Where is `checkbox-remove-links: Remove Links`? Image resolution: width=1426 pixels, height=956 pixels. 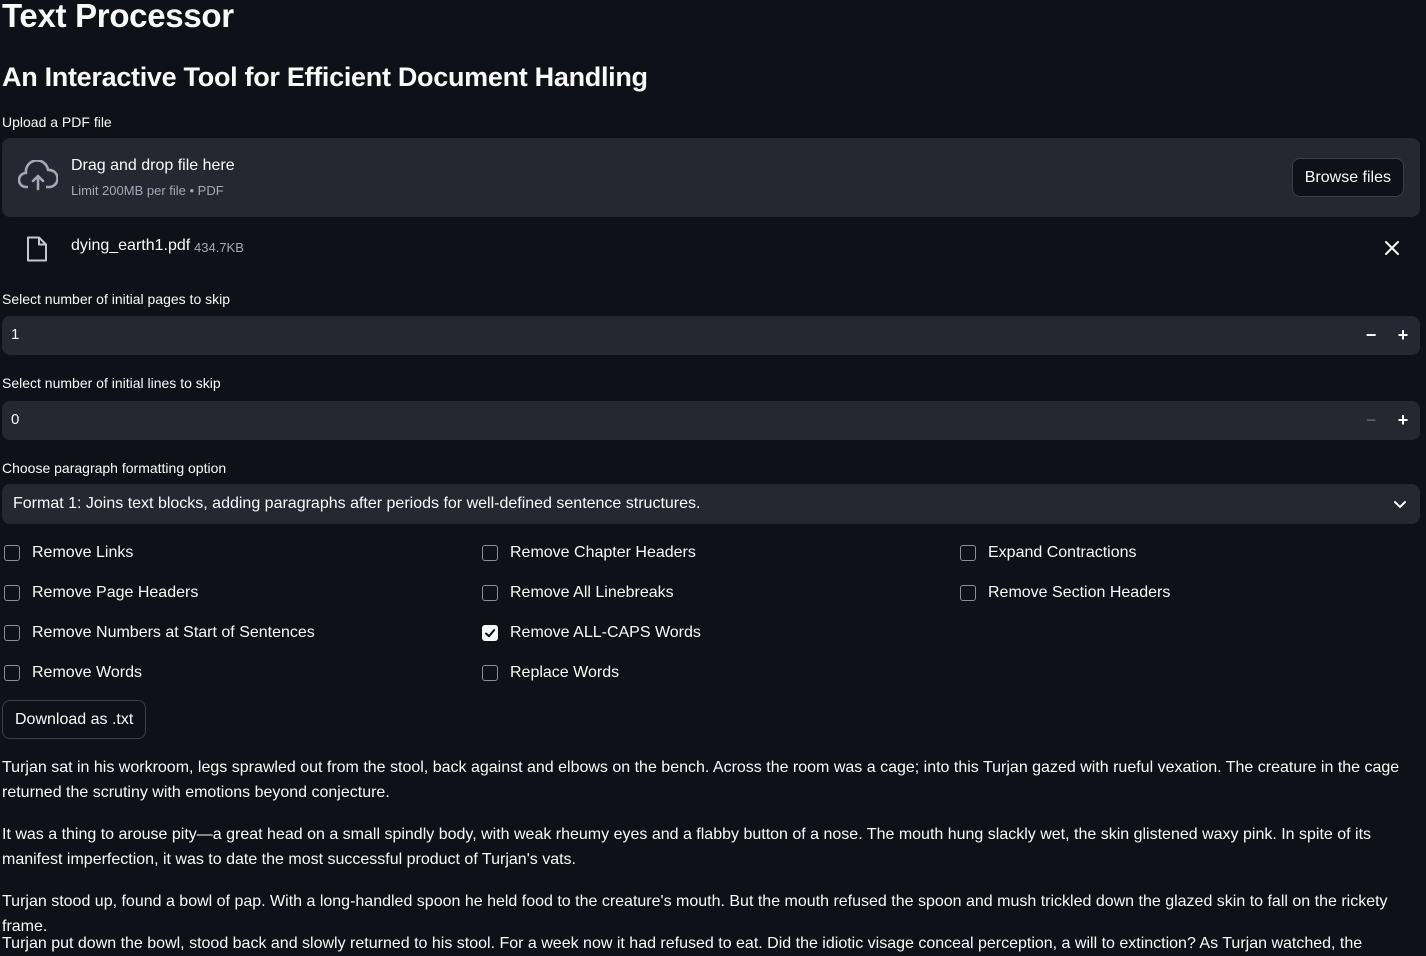
checkbox-remove-links: Remove Links is located at coordinates (68, 553).